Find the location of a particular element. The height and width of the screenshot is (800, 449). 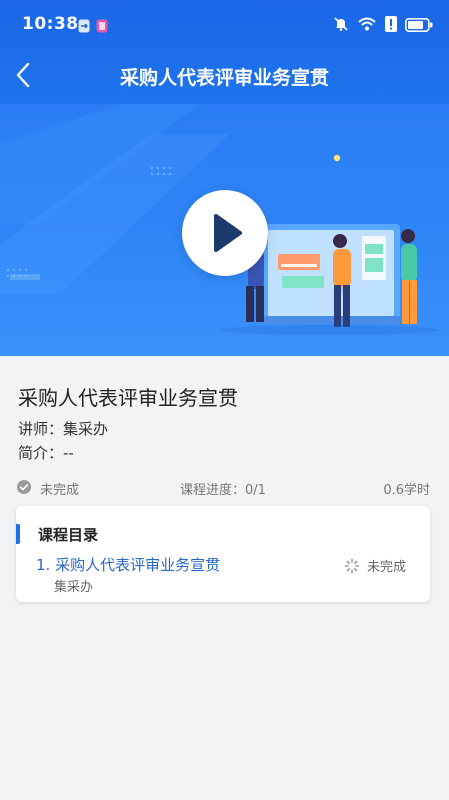

check-circle-icon is located at coordinates (24, 489).